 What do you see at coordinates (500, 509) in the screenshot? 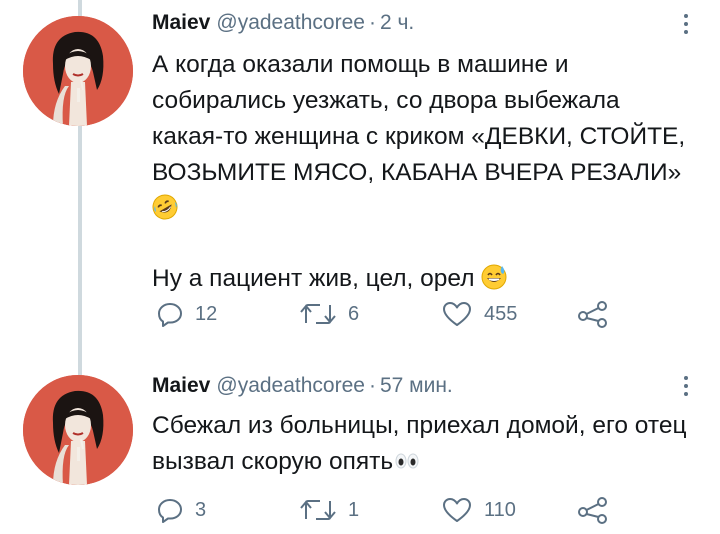
I see `like-count: 110` at bounding box center [500, 509].